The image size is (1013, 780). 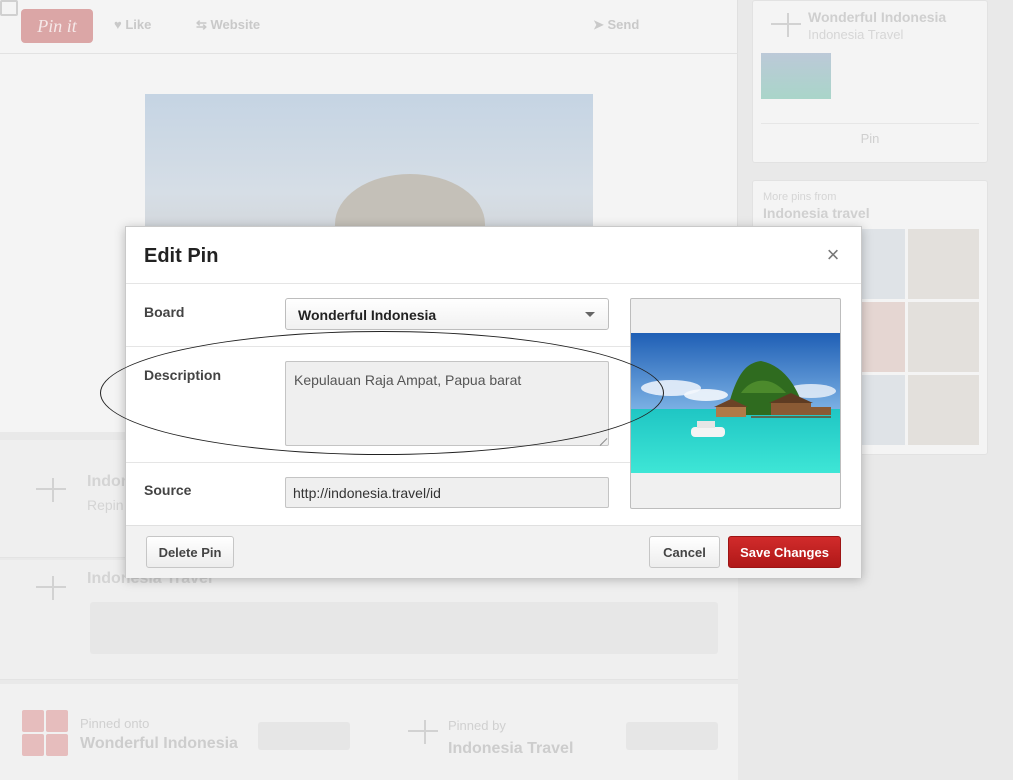 I want to click on comment-row: Indonesia Travel, so click(x=369, y=620).